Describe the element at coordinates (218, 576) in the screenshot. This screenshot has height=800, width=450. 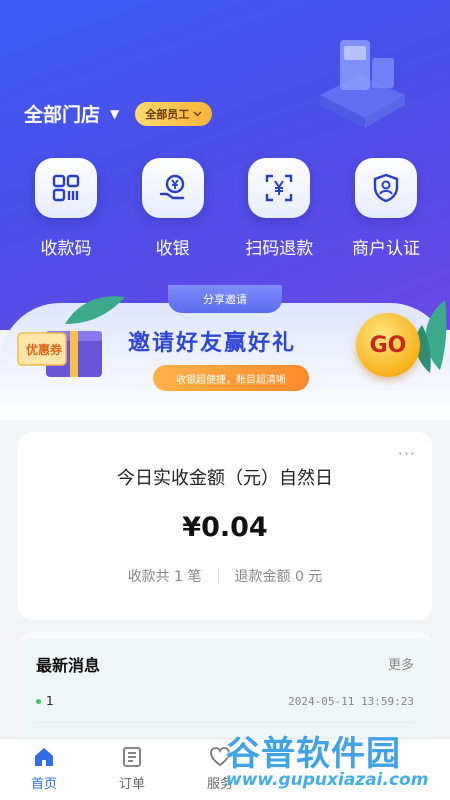
I see `stats-divider` at that location.